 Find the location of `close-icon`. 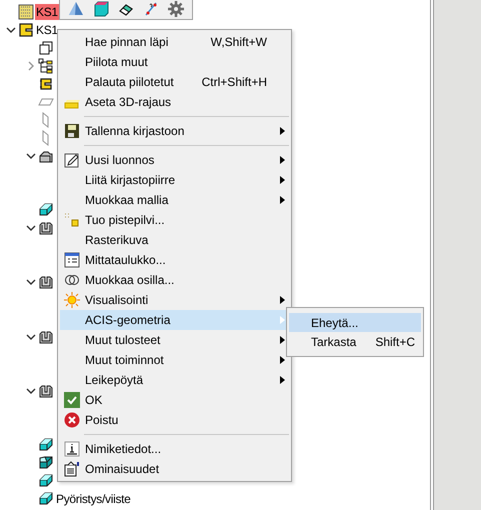

close-icon is located at coordinates (72, 420).